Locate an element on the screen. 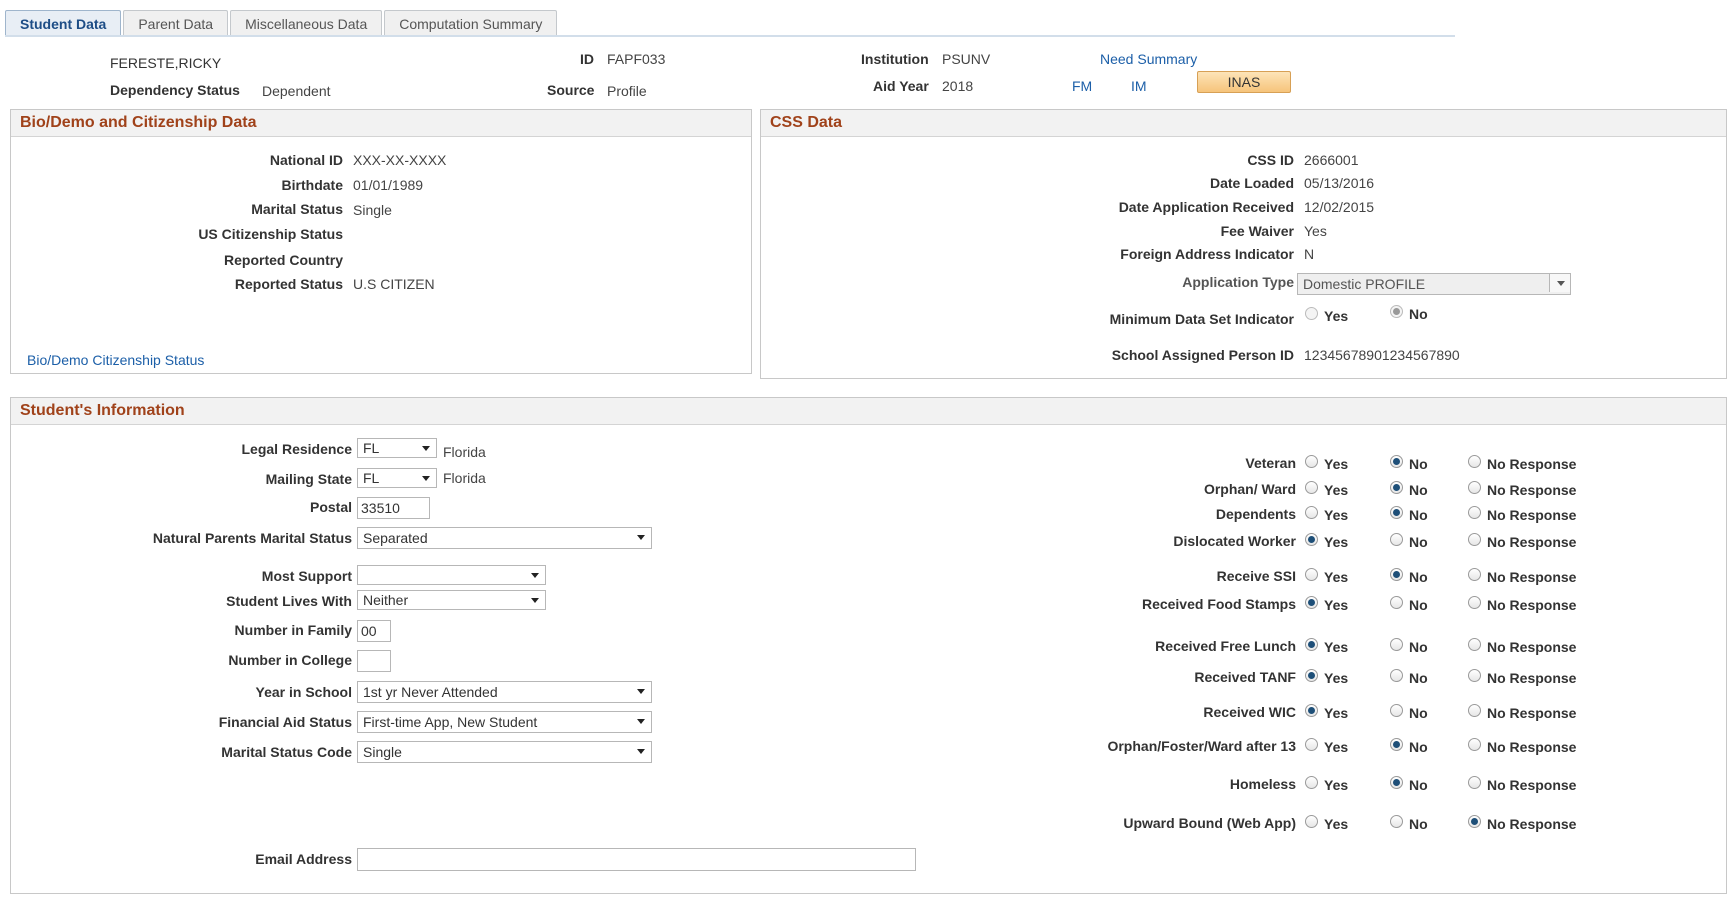 The height and width of the screenshot is (900, 1732). most-support-select is located at coordinates (451, 575).